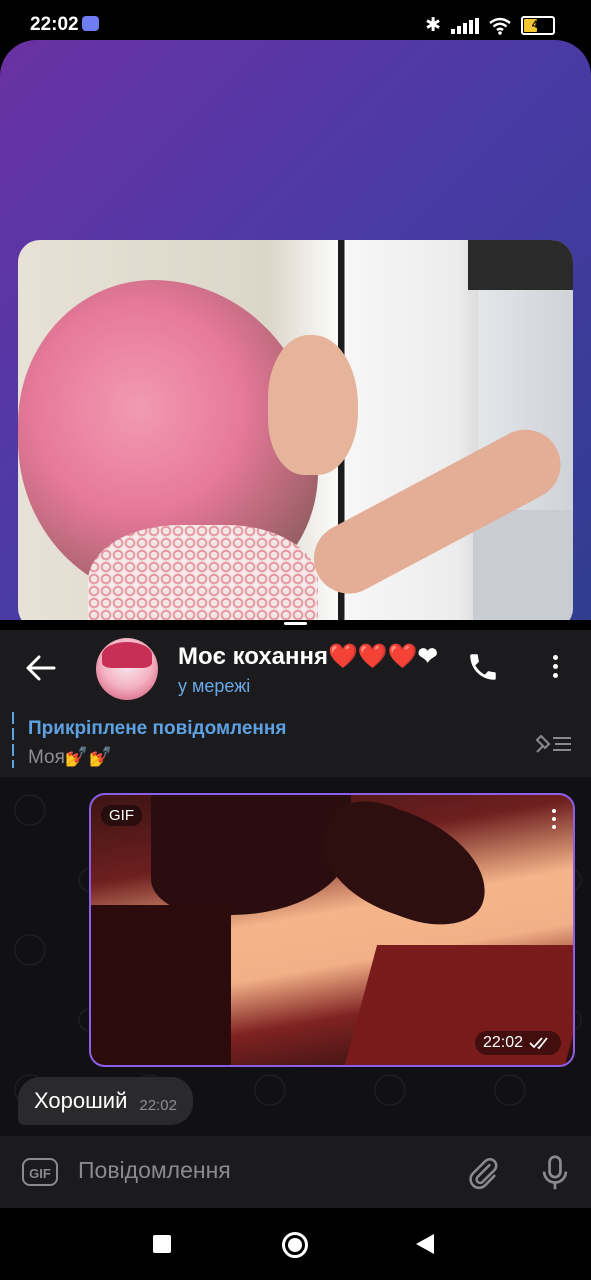 The height and width of the screenshot is (1280, 591). Describe the element at coordinates (538, 1043) in the screenshot. I see `double-check-icon` at that location.